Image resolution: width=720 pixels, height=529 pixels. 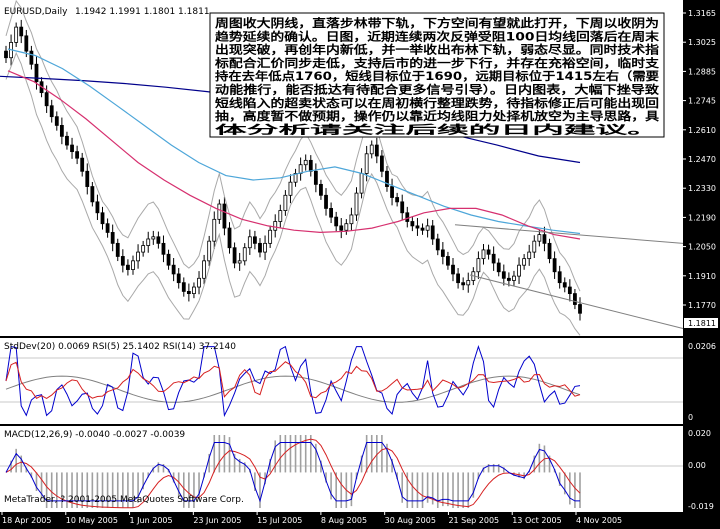 I want to click on ohlc-label: 1.1942 1.1991 1.1801 1.1811, so click(x=142, y=12).